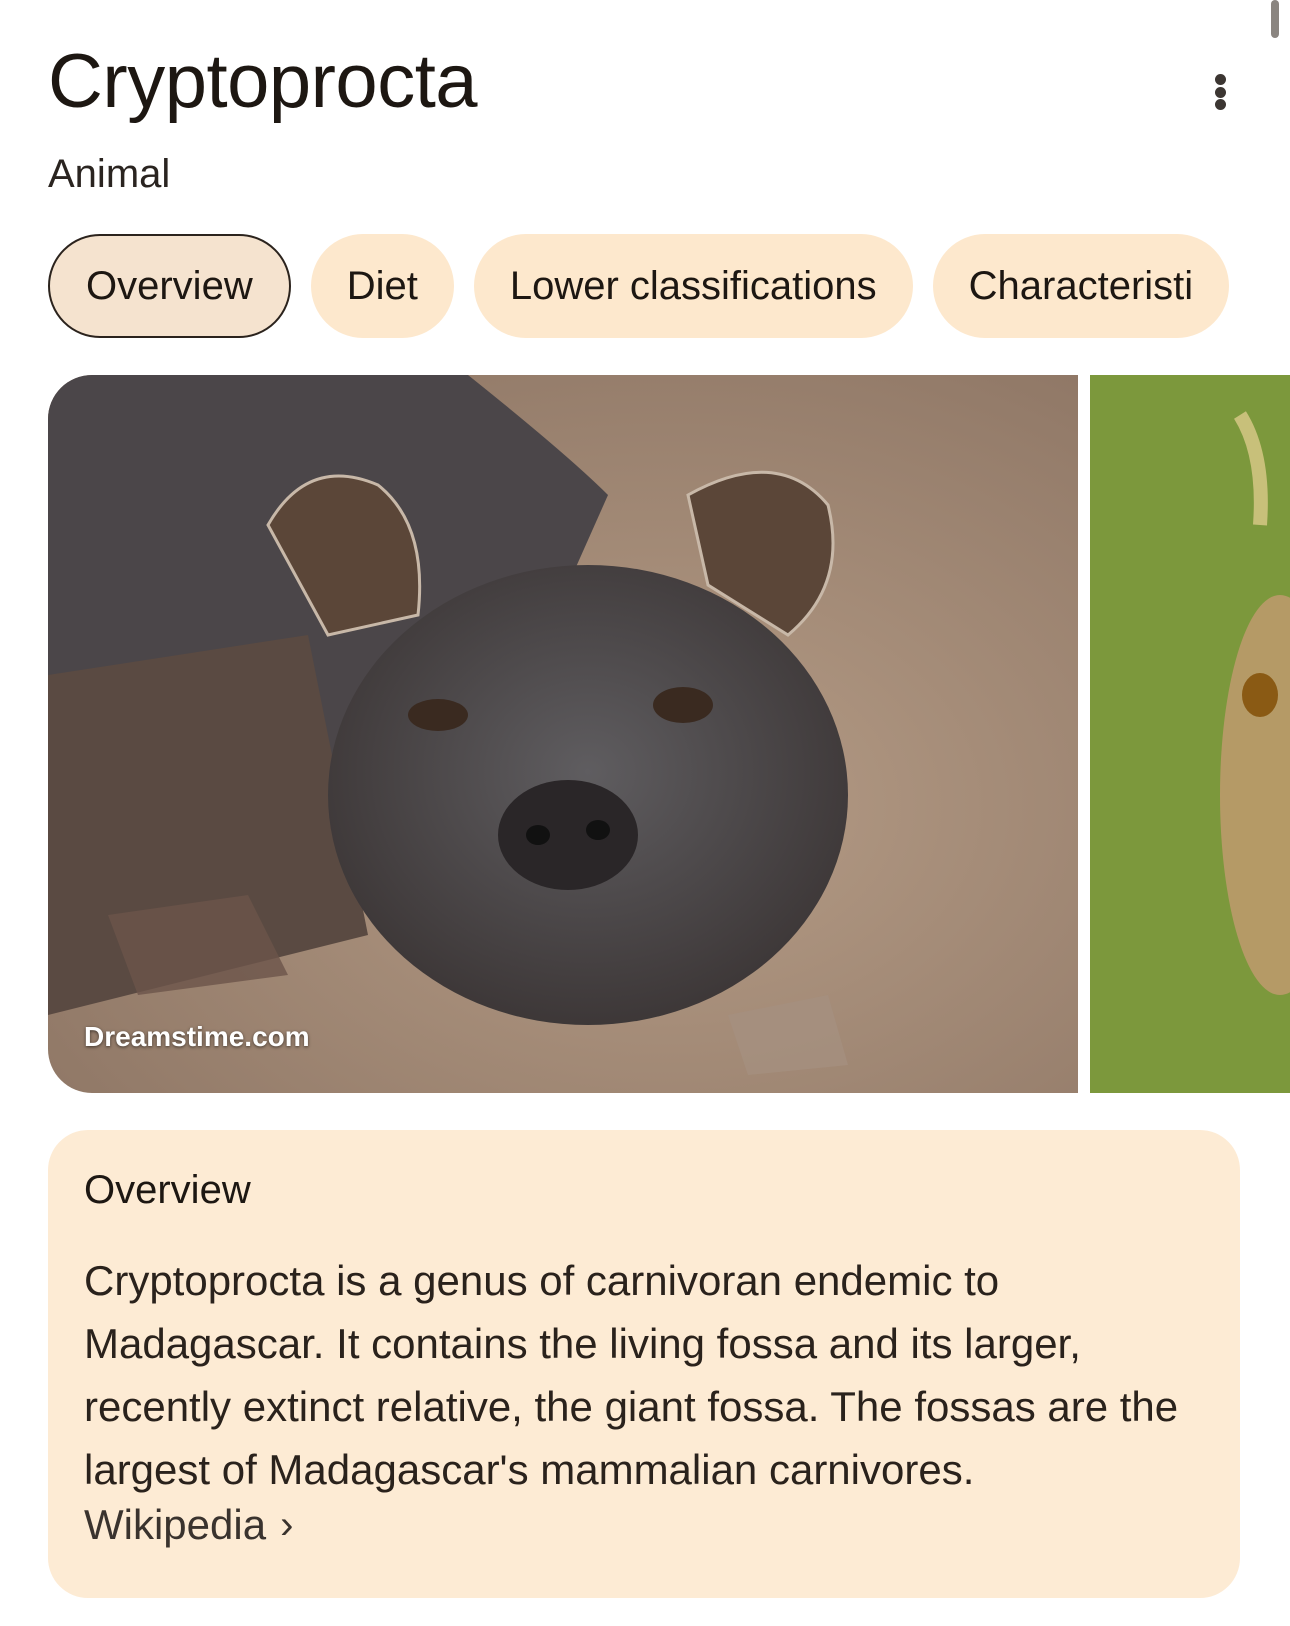 The width and height of the screenshot is (1290, 1626). I want to click on more-vert-icon, so click(1220, 79).